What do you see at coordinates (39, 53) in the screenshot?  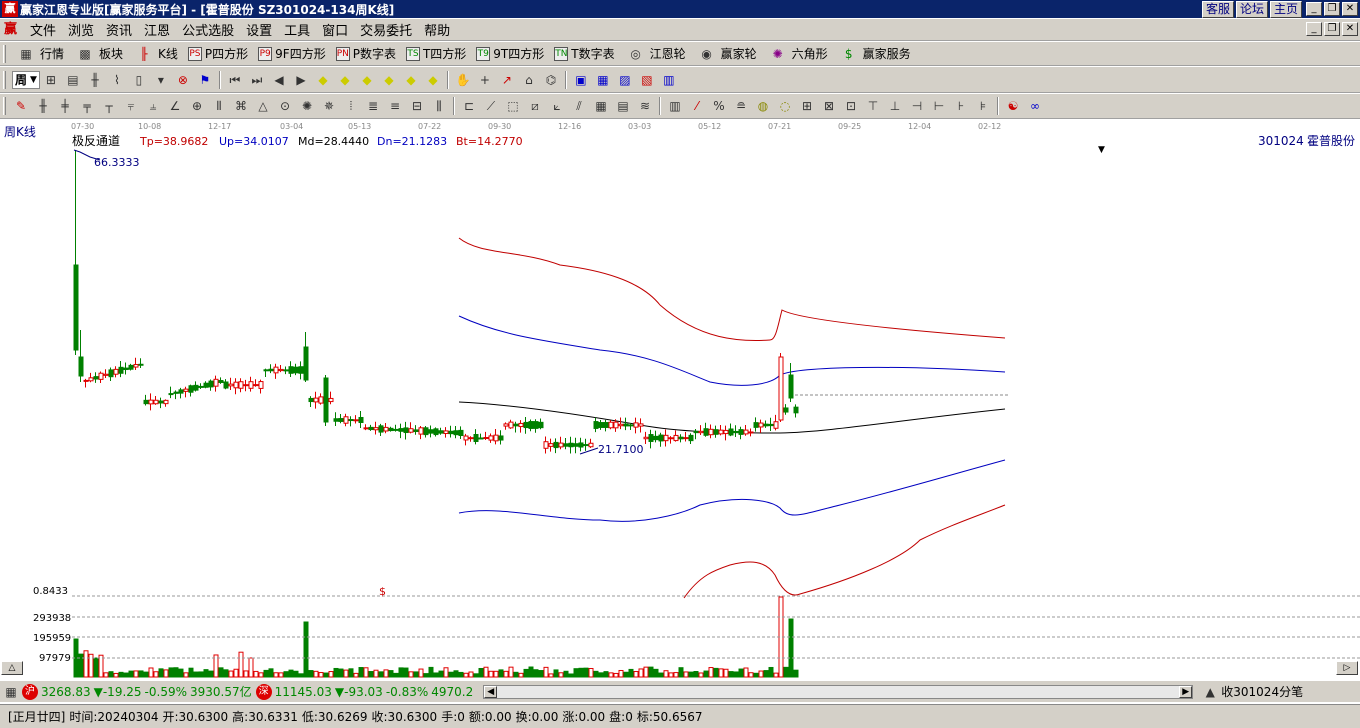 I see `quotes-button: ▦ 行情` at bounding box center [39, 53].